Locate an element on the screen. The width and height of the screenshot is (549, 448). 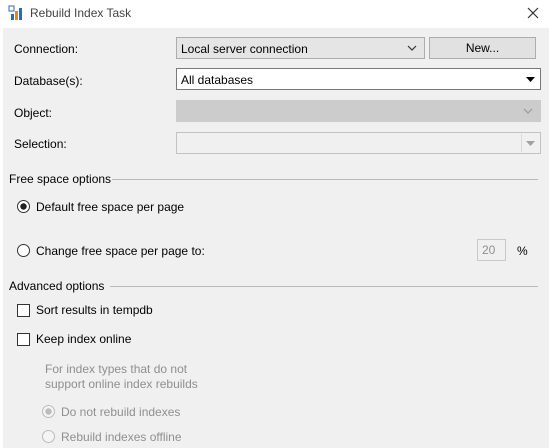
selection-label: Selection: is located at coordinates (40, 144).